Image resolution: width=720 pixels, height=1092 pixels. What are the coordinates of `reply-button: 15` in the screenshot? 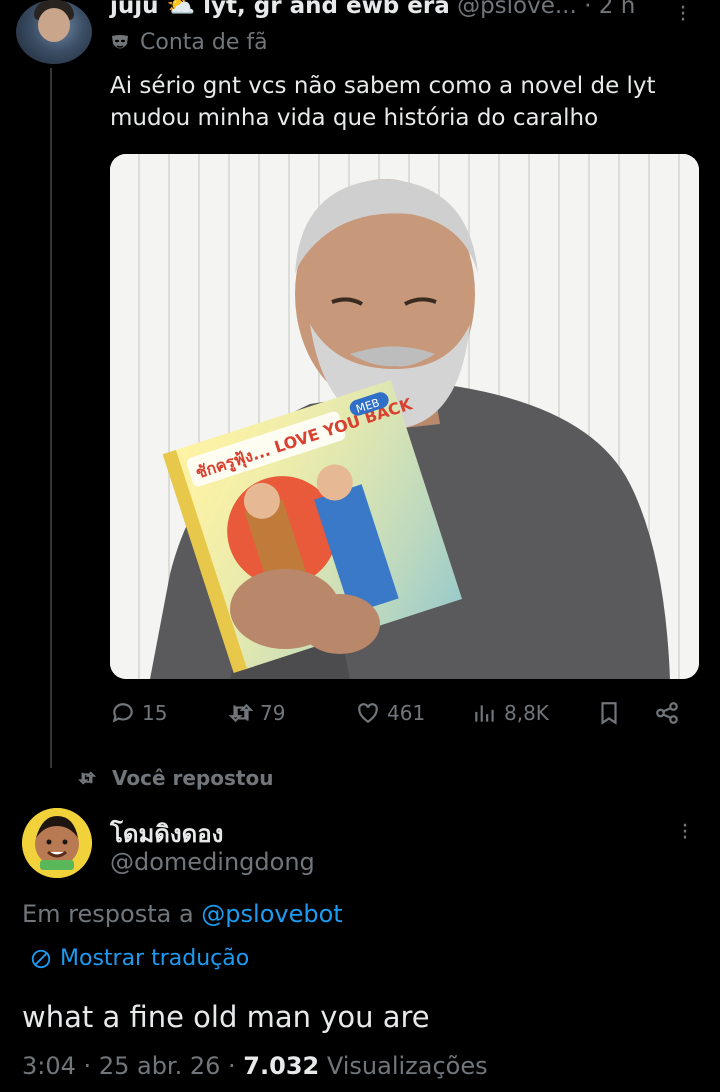 It's located at (138, 713).